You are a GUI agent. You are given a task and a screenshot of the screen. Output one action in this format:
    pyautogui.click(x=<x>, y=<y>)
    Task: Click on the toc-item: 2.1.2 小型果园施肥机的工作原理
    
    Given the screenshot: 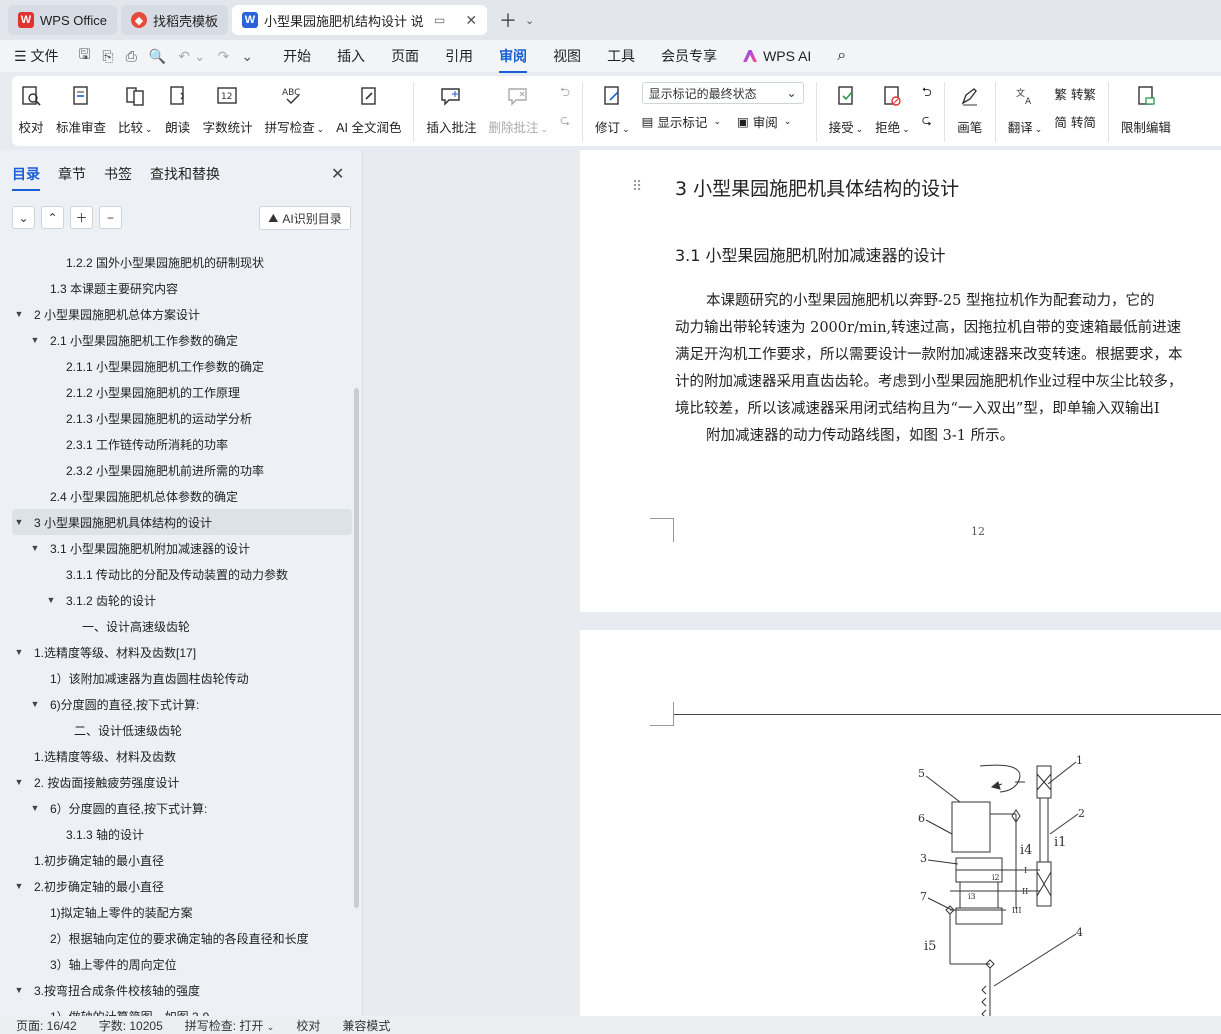 What is the action you would take?
    pyautogui.click(x=182, y=392)
    